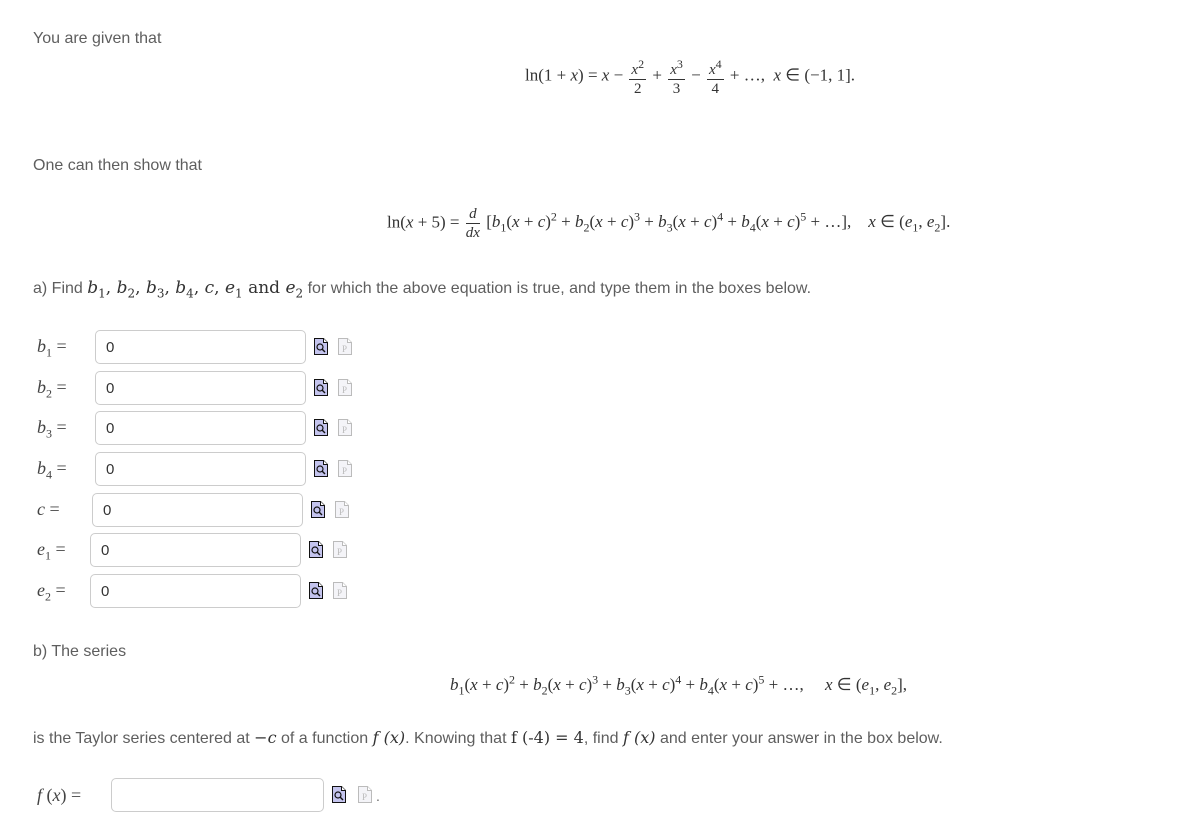 This screenshot has height=837, width=1193. What do you see at coordinates (639, 737) in the screenshot?
I see `prompt-fx-2: f (x)` at bounding box center [639, 737].